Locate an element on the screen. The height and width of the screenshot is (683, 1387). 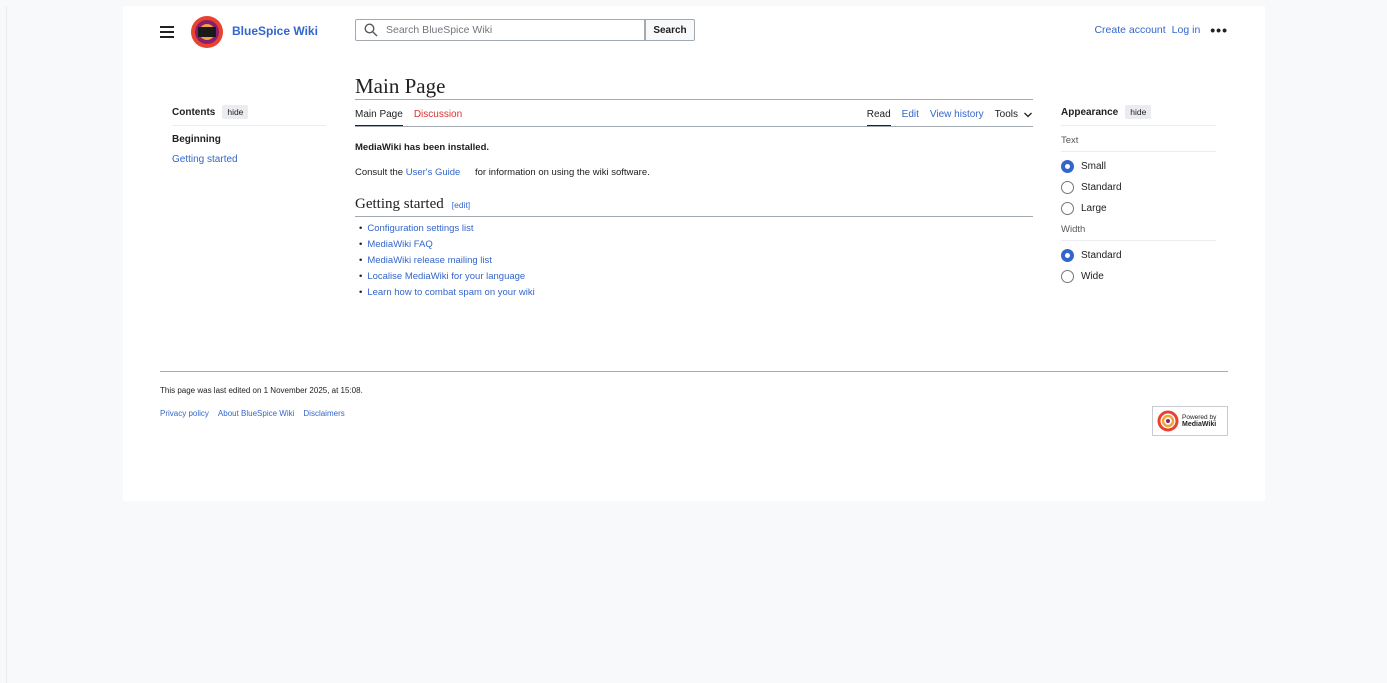
namespace-tabs: Main Page Discussion is located at coordinates (414, 118).